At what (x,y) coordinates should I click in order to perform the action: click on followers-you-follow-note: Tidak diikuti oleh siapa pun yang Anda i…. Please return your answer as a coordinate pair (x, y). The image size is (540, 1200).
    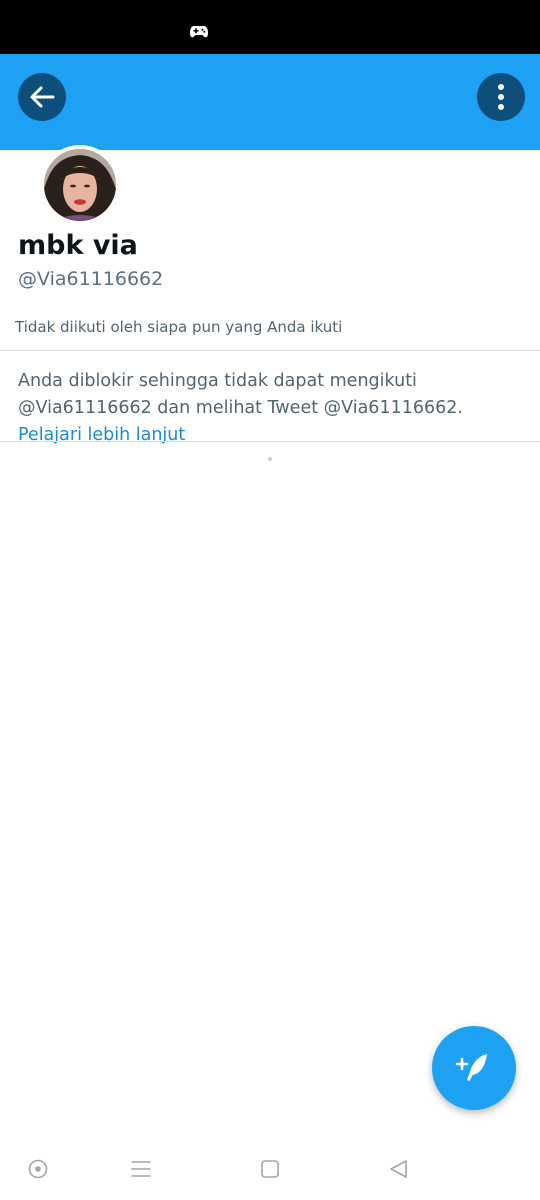
    Looking at the image, I should click on (178, 327).